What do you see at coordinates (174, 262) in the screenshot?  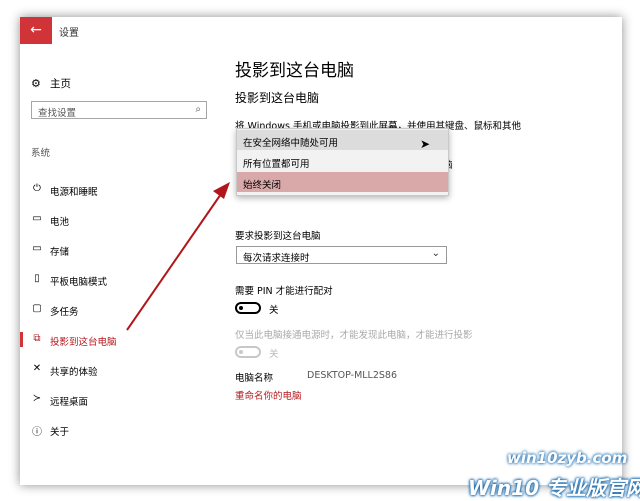 I see `arrow-line` at bounding box center [174, 262].